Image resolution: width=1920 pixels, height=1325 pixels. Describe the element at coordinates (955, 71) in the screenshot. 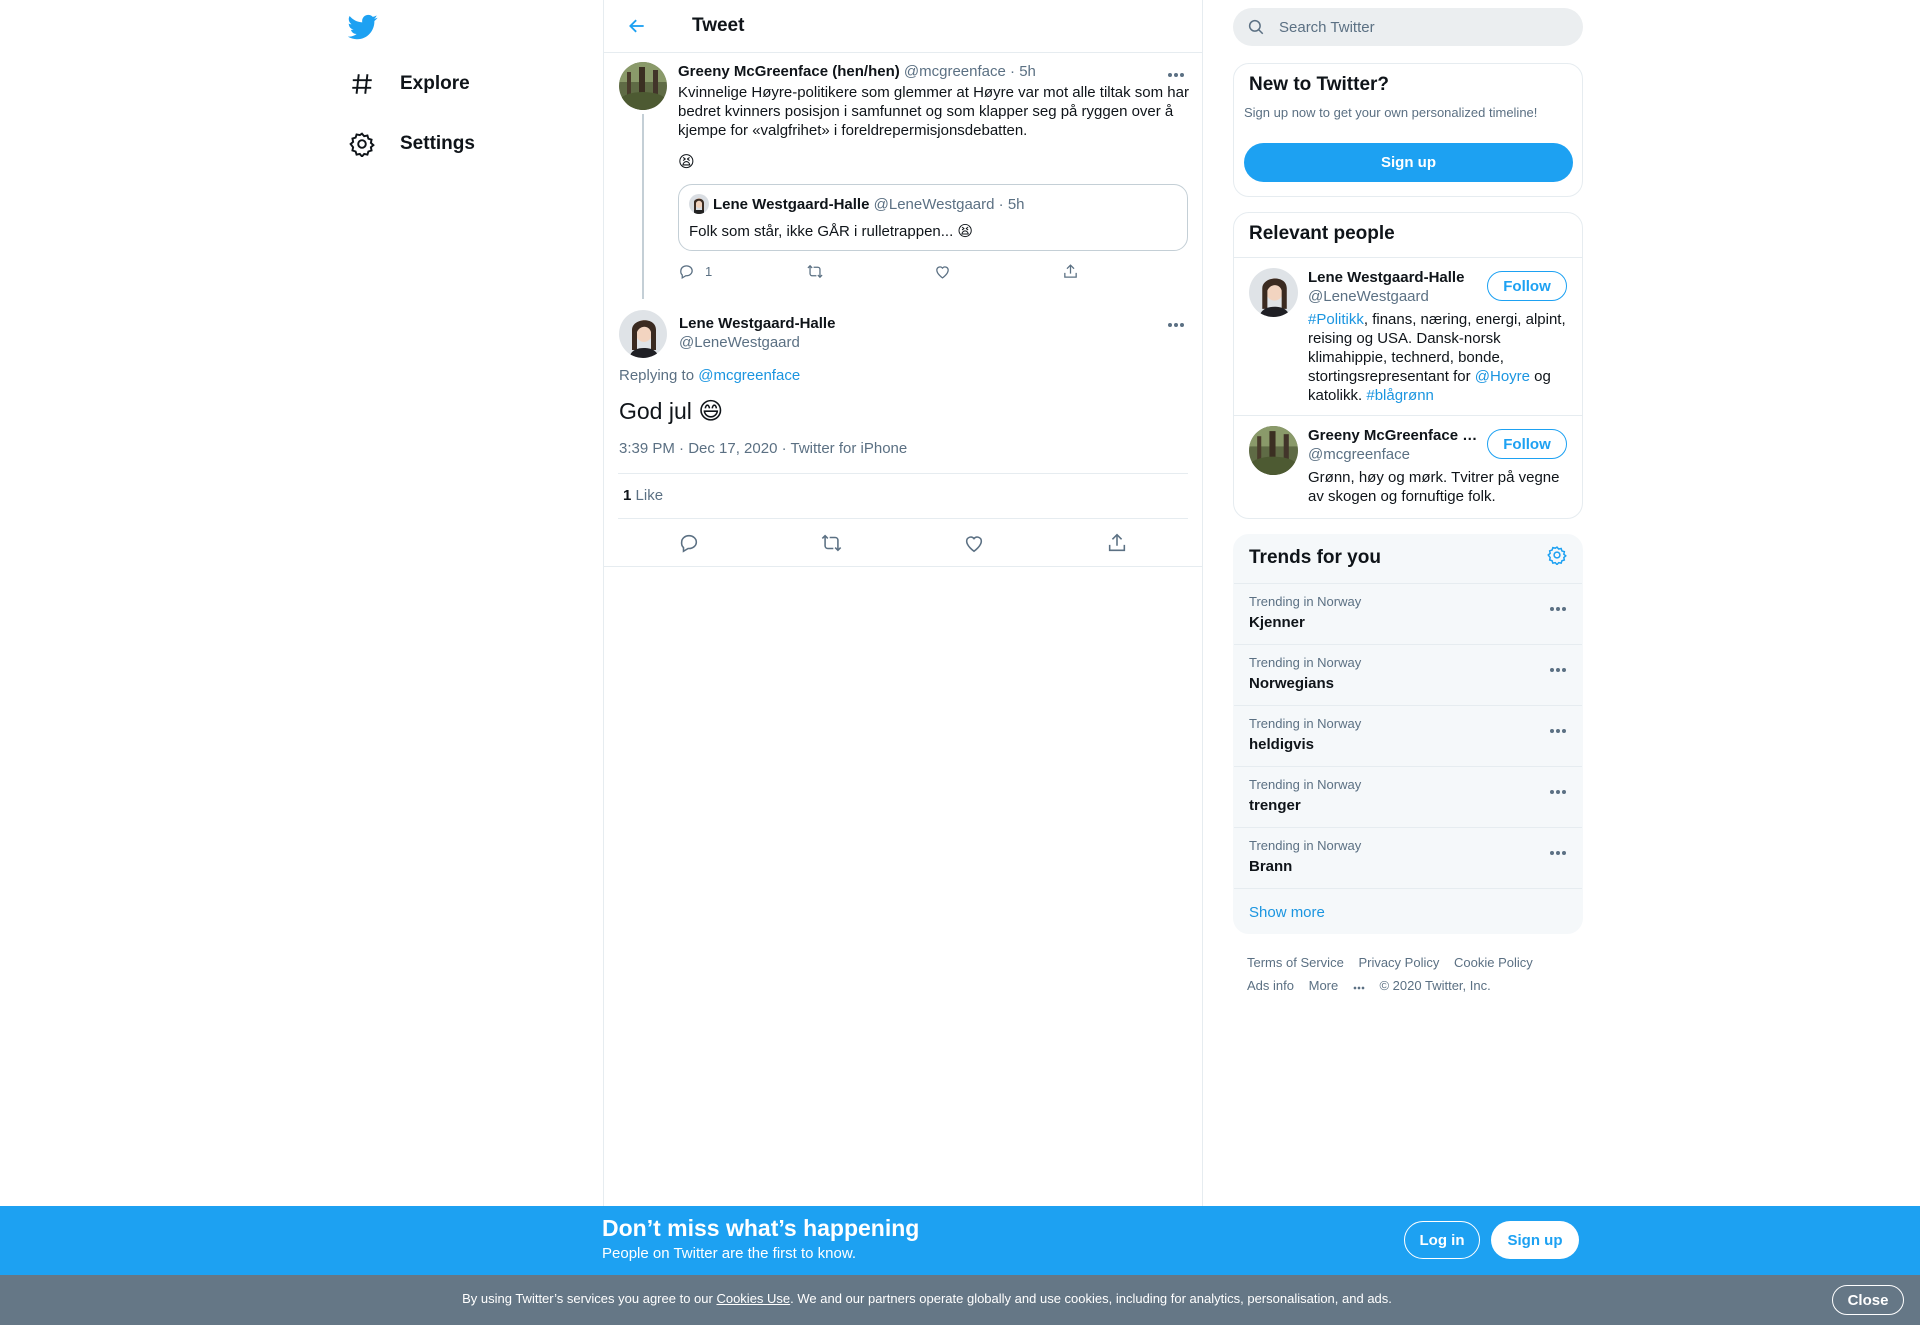

I see `user-handle: @mcgreenface` at that location.